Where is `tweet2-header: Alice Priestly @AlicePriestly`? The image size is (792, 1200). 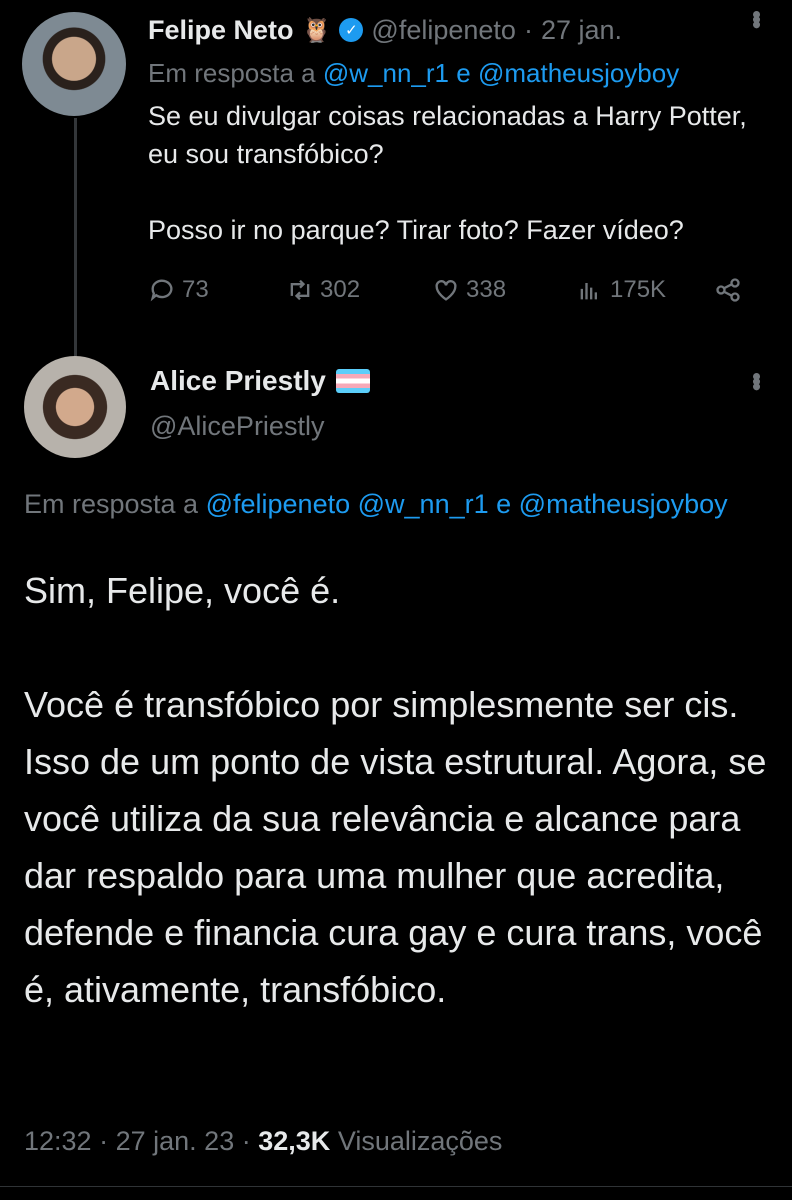 tweet2-header: Alice Priestly @AlicePriestly is located at coordinates (260, 403).